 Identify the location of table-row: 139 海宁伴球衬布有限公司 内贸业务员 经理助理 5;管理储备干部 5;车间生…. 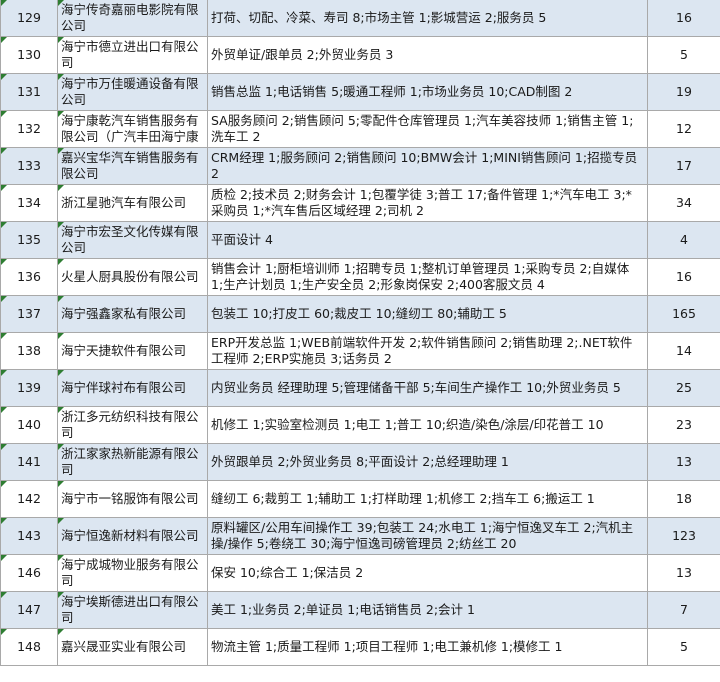
(360, 388).